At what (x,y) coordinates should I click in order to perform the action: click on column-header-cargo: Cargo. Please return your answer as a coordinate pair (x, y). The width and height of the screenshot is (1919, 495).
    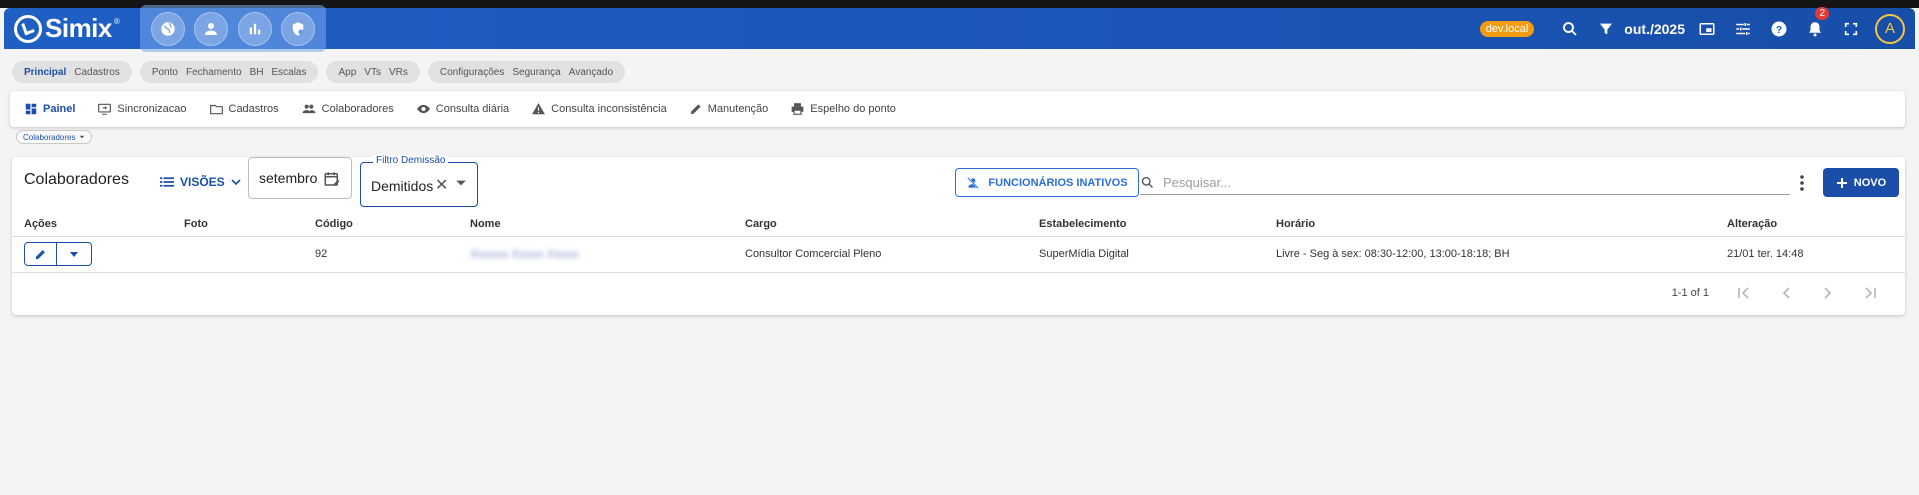
    Looking at the image, I should click on (892, 224).